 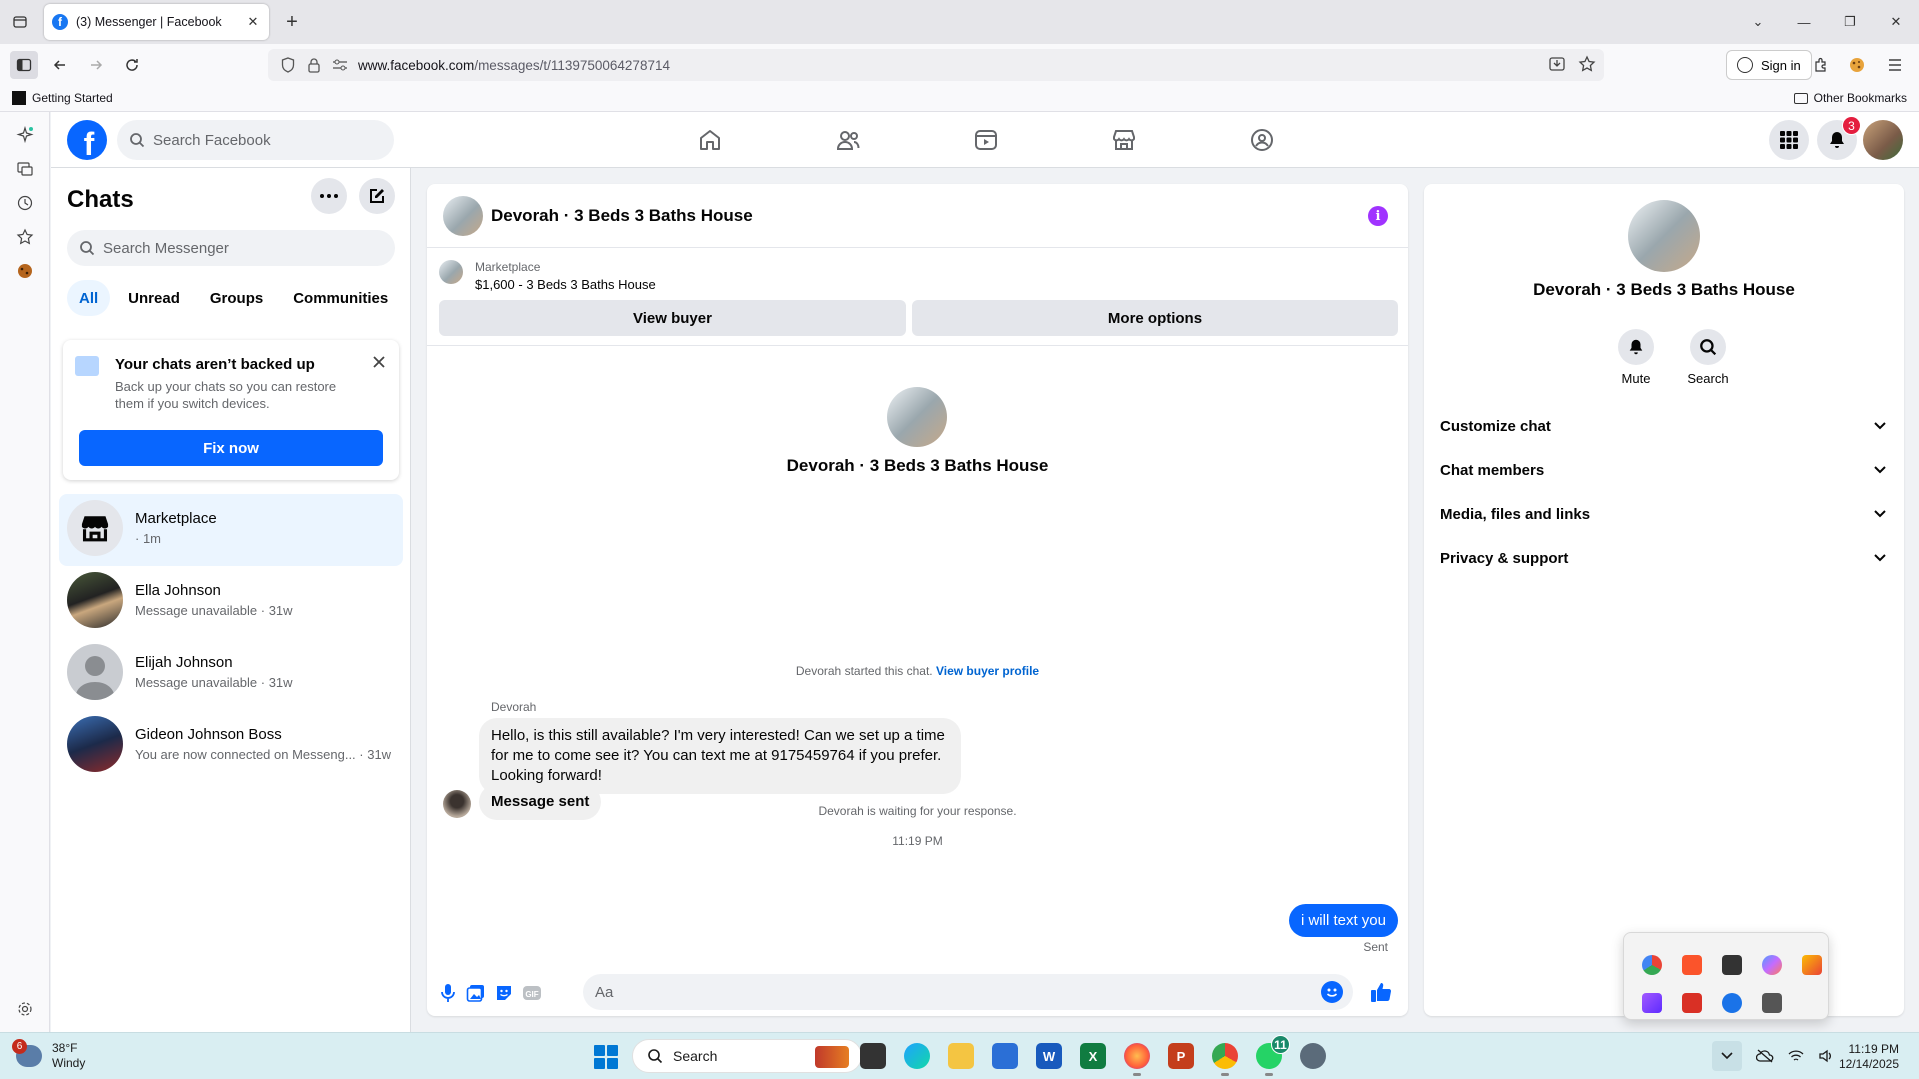 I want to click on back-icon, so click(x=60, y=65).